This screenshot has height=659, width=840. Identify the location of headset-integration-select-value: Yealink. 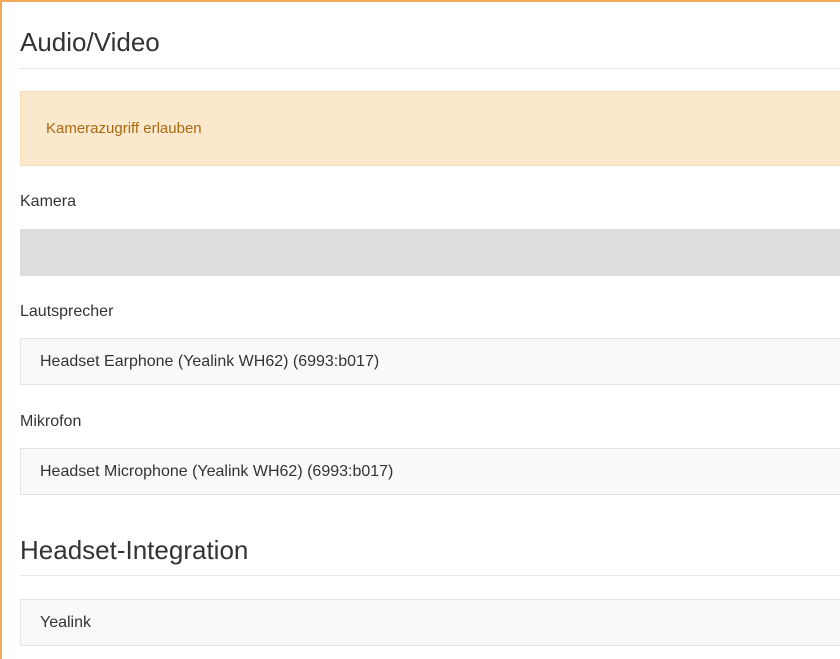
(66, 622).